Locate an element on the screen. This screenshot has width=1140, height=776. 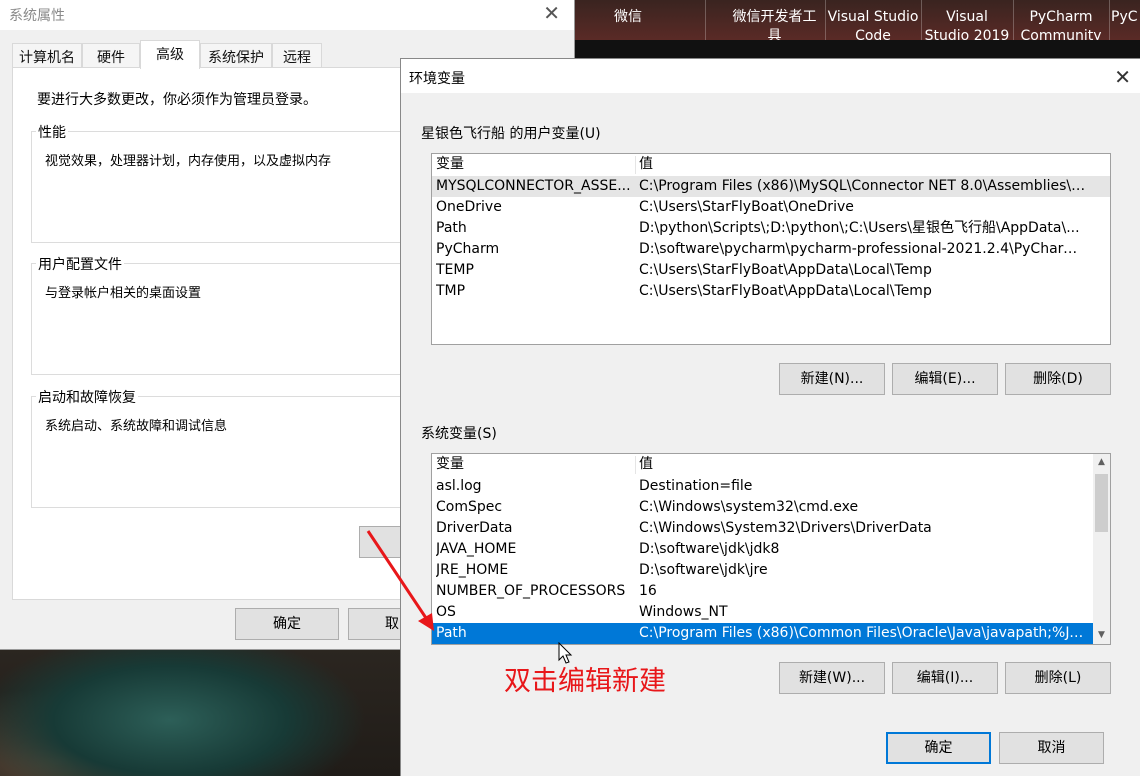
list-item: JRE_HOME D:\software\jdk\jre is located at coordinates (771, 570).